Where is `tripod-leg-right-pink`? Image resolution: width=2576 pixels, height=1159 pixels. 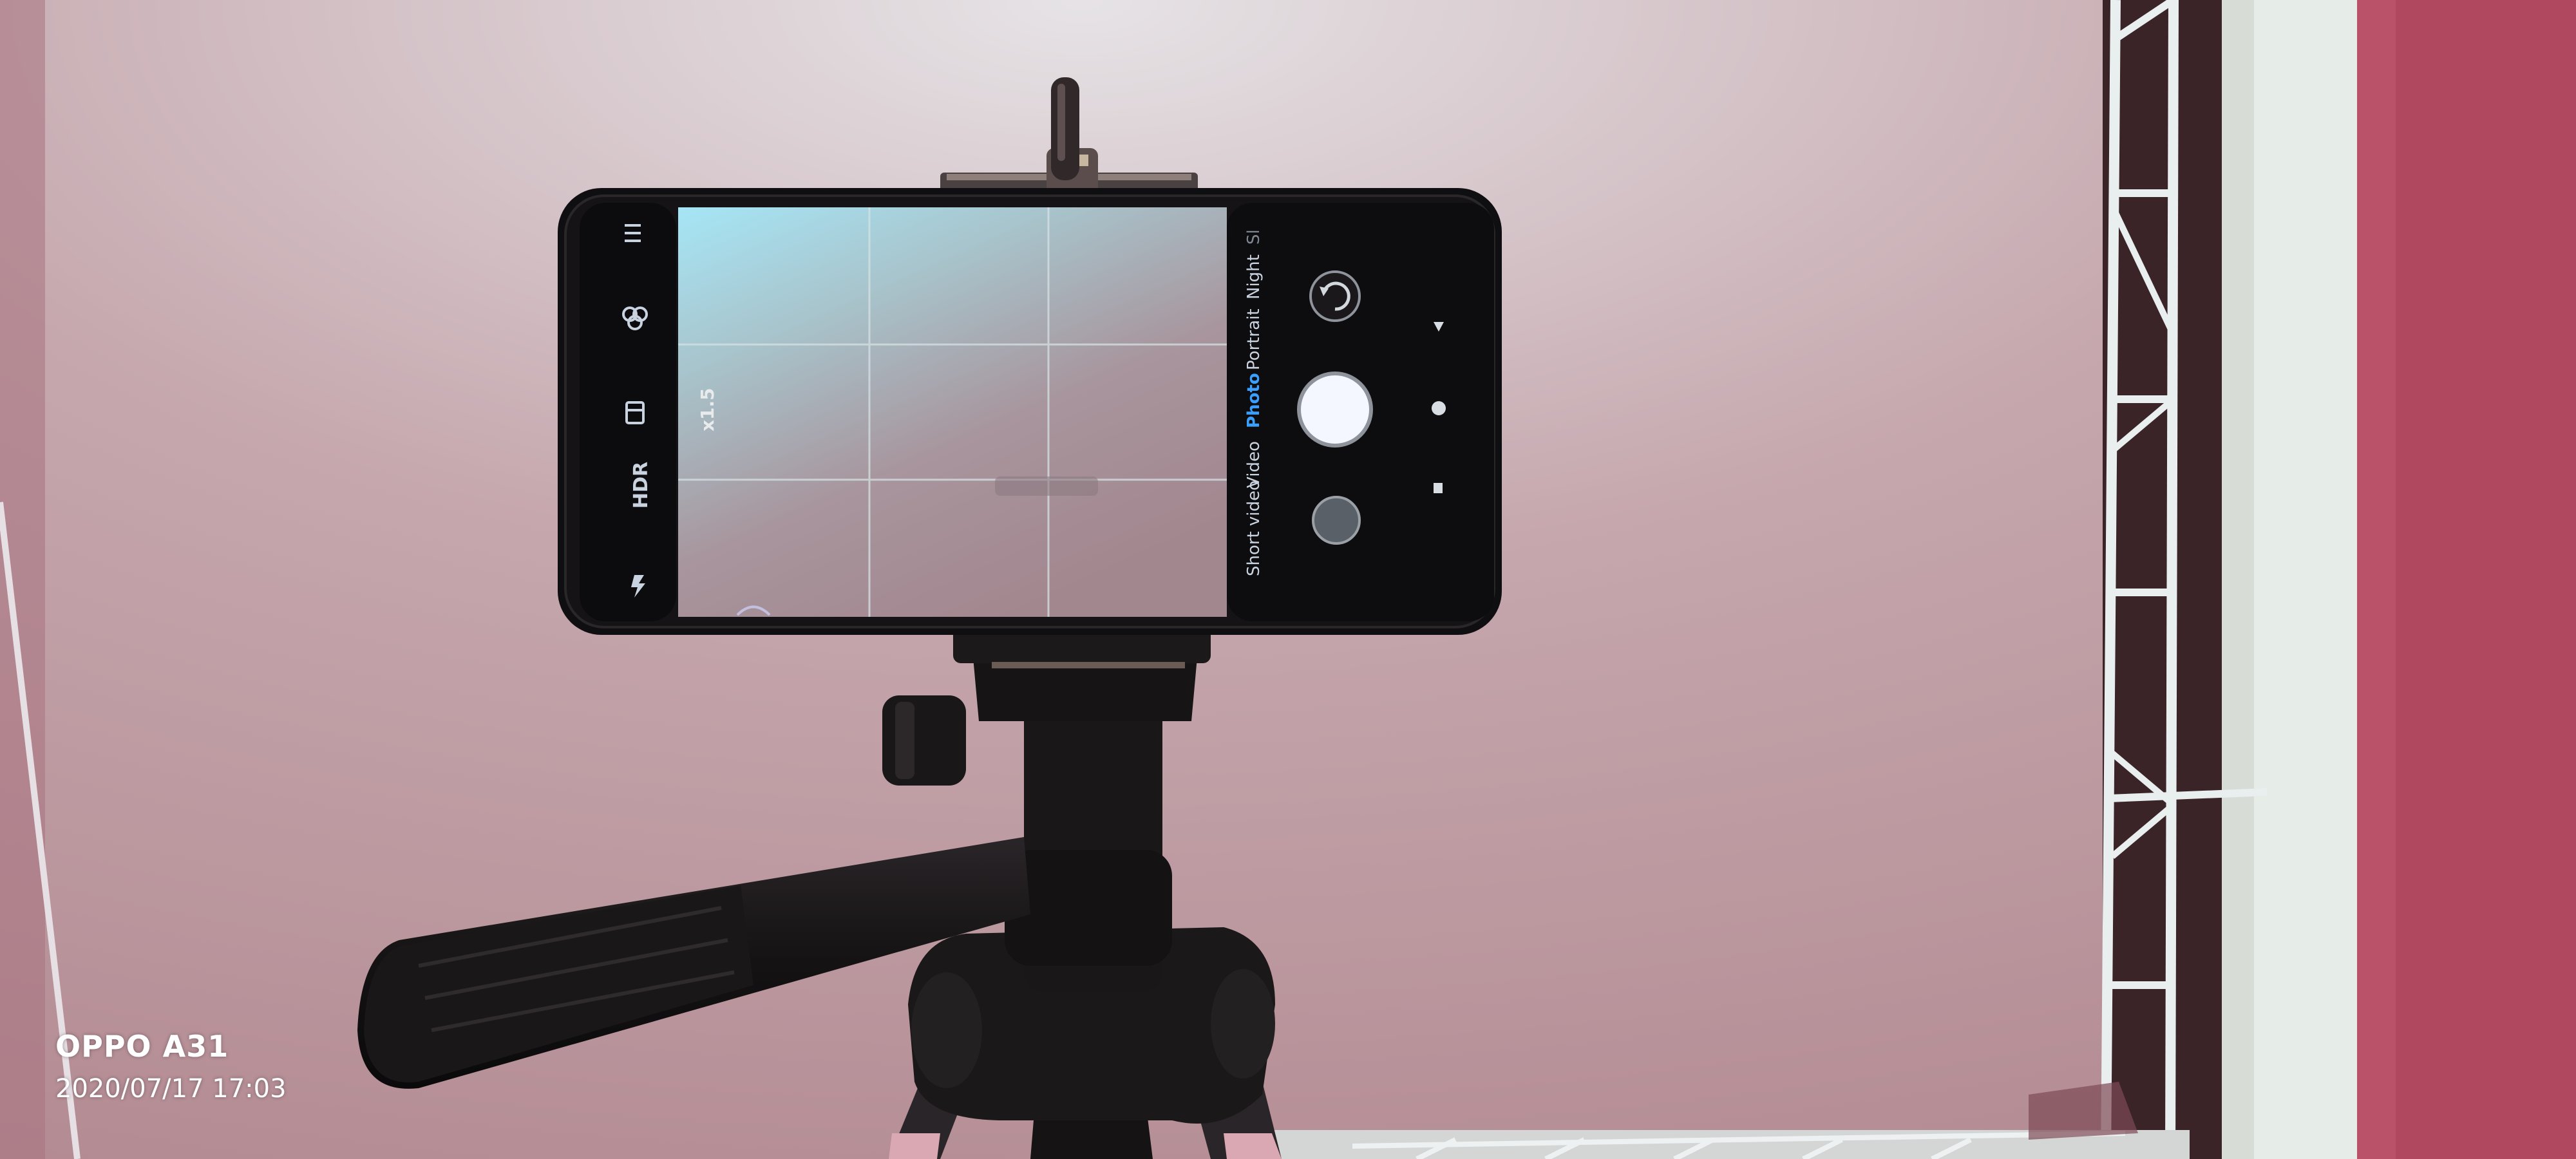
tripod-leg-right-pink is located at coordinates (1253, 1146).